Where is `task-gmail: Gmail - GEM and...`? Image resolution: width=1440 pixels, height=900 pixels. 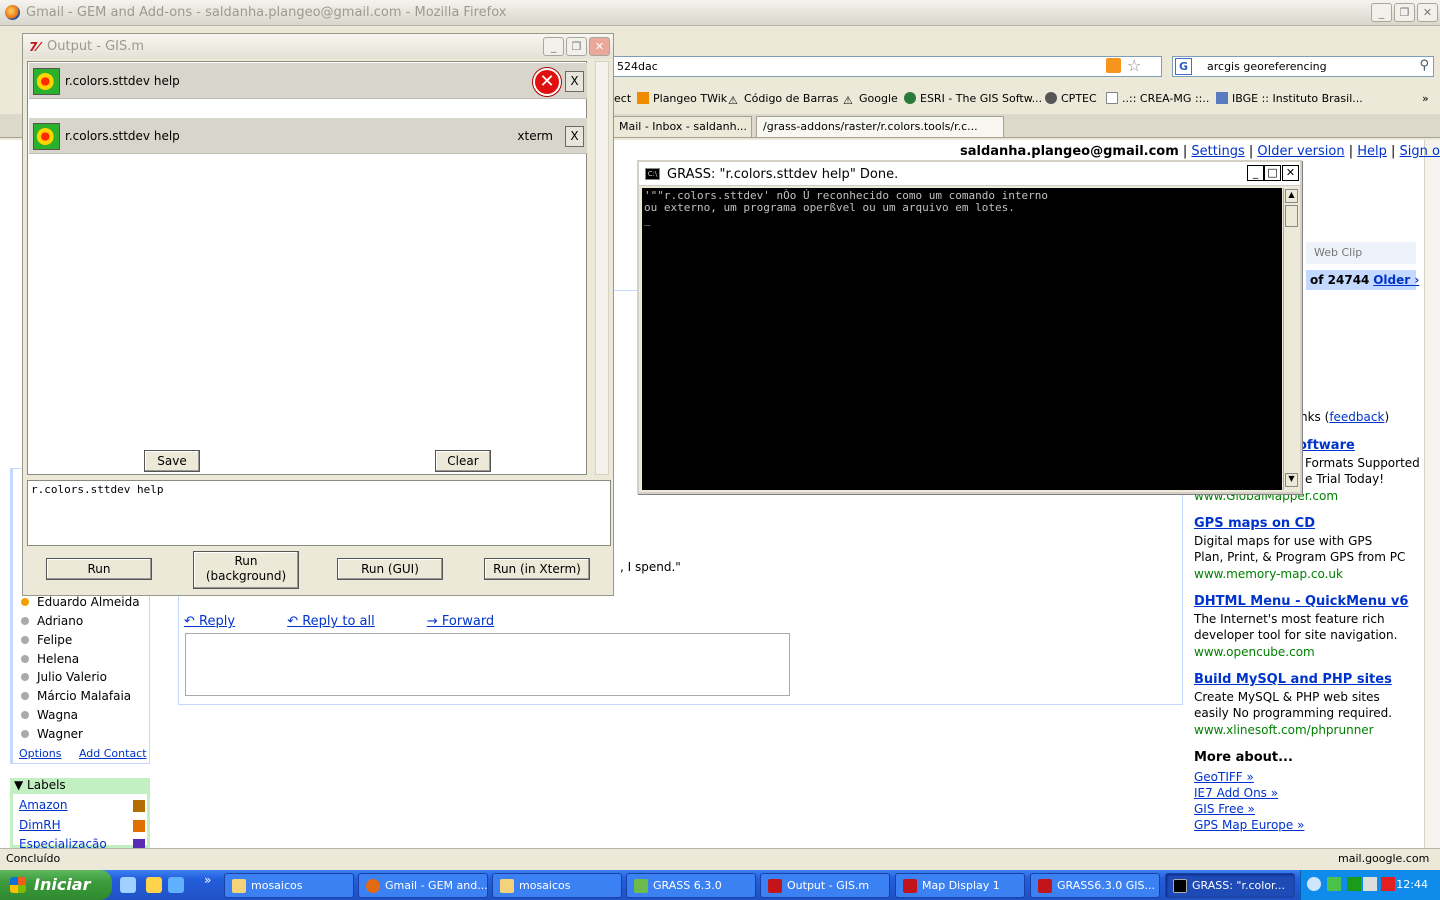 task-gmail: Gmail - GEM and... is located at coordinates (423, 885).